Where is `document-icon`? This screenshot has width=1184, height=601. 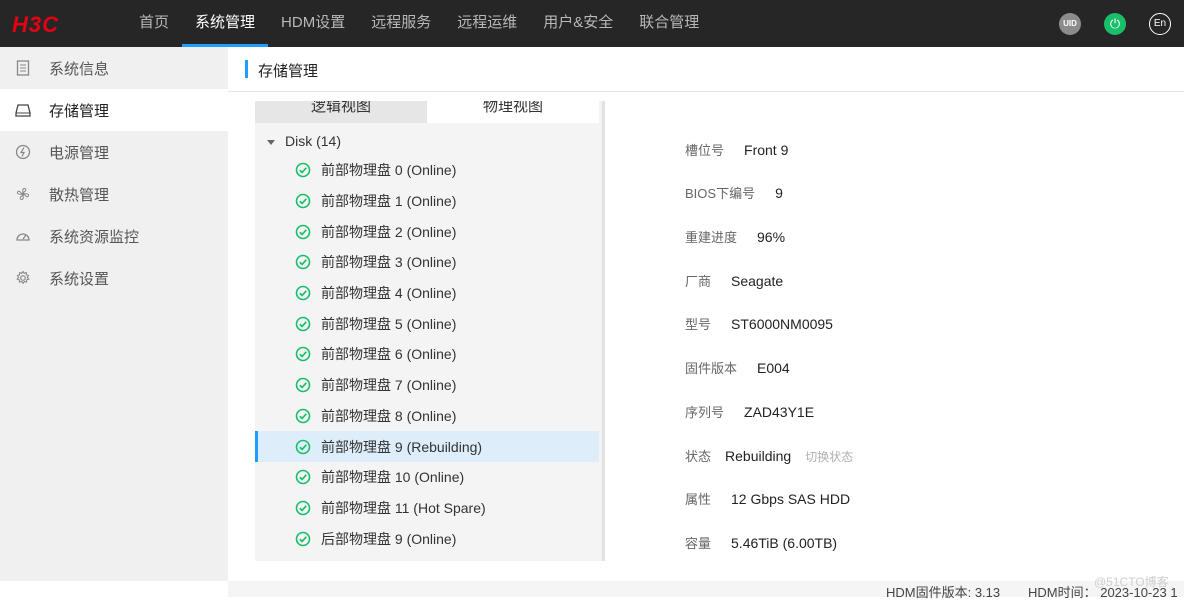
document-icon is located at coordinates (23, 68).